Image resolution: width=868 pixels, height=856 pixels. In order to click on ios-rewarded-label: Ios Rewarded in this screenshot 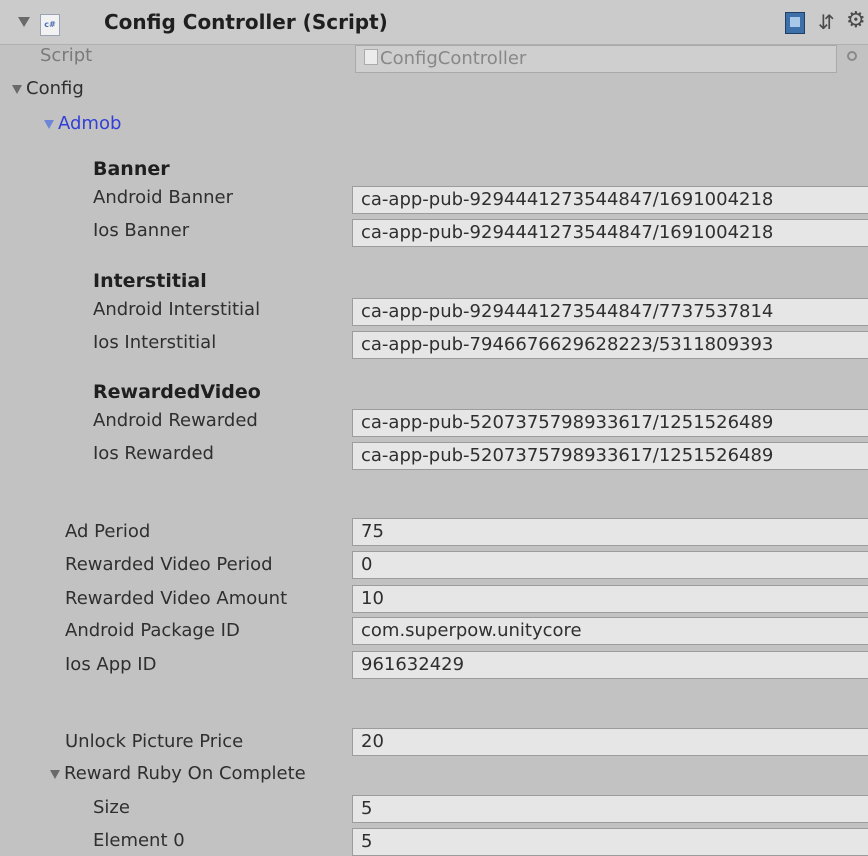, I will do `click(153, 453)`.